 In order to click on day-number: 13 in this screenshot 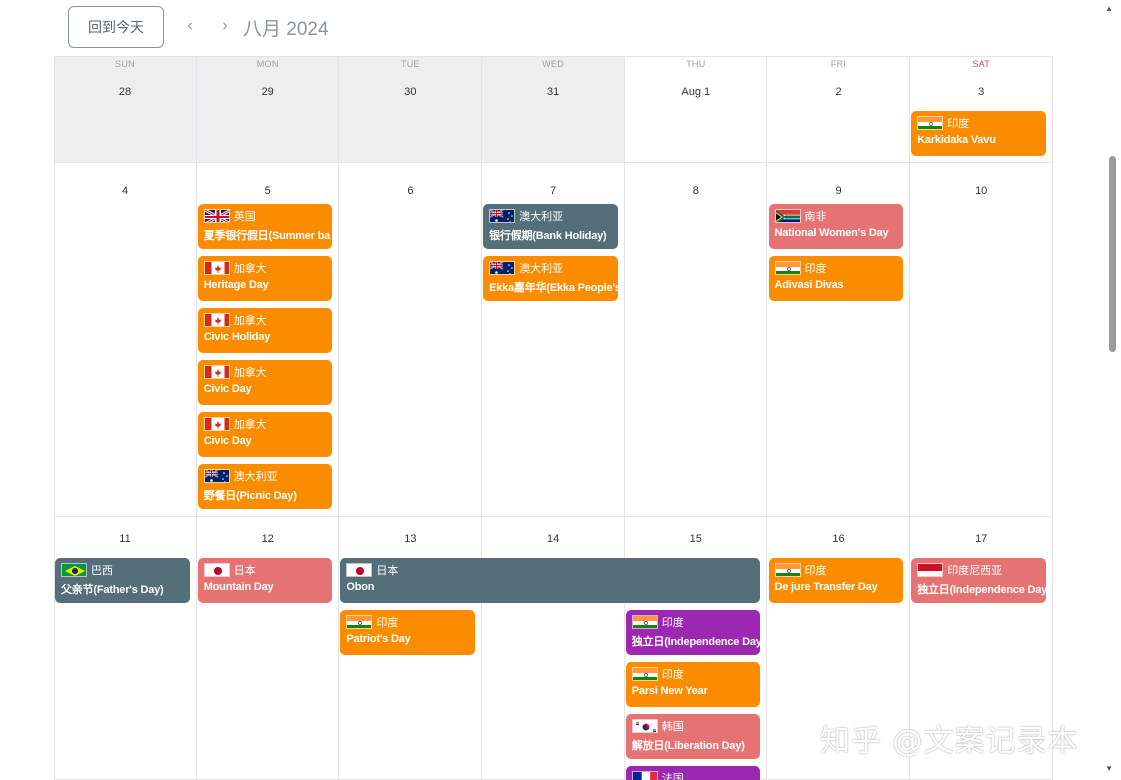, I will do `click(410, 539)`.